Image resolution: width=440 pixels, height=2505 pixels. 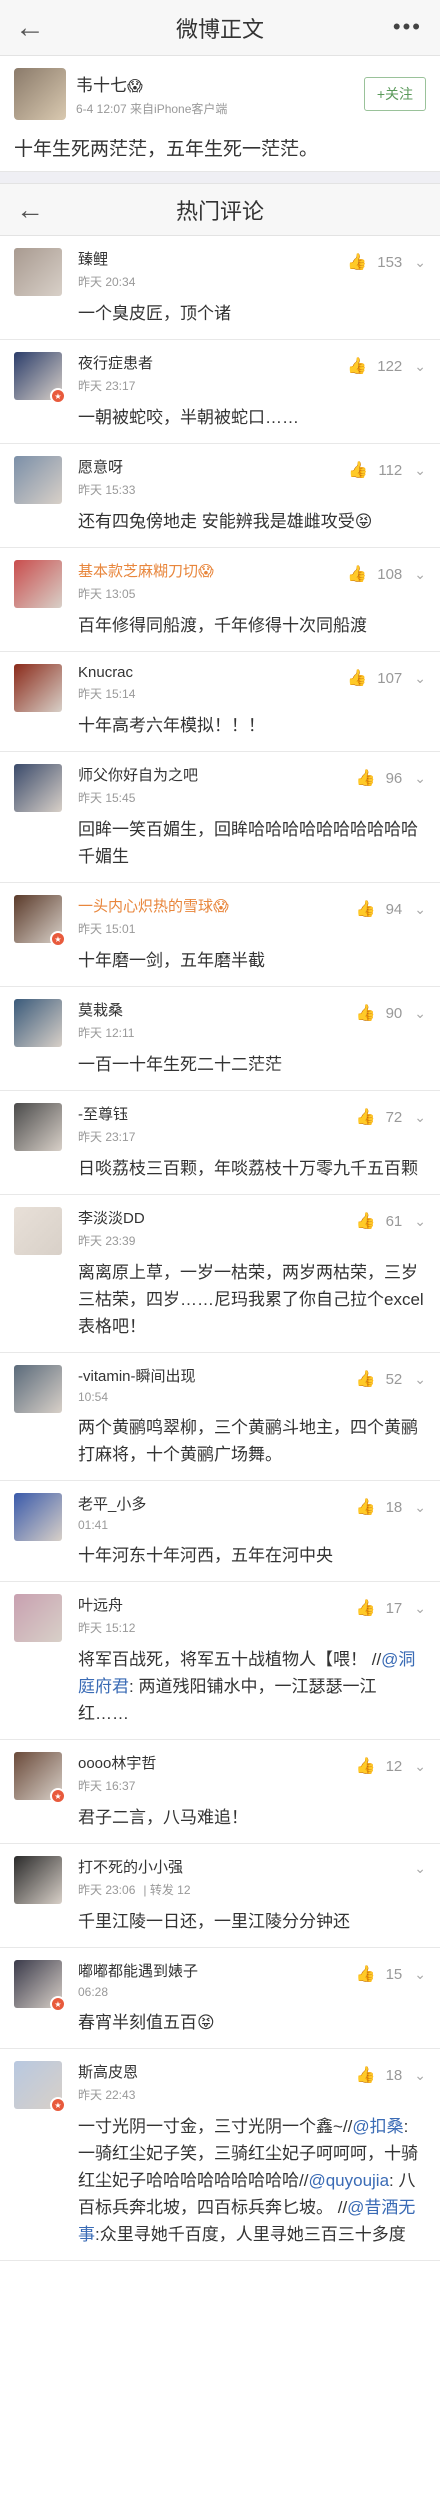 I want to click on like-control: 👍 153 ⌄, so click(x=386, y=262).